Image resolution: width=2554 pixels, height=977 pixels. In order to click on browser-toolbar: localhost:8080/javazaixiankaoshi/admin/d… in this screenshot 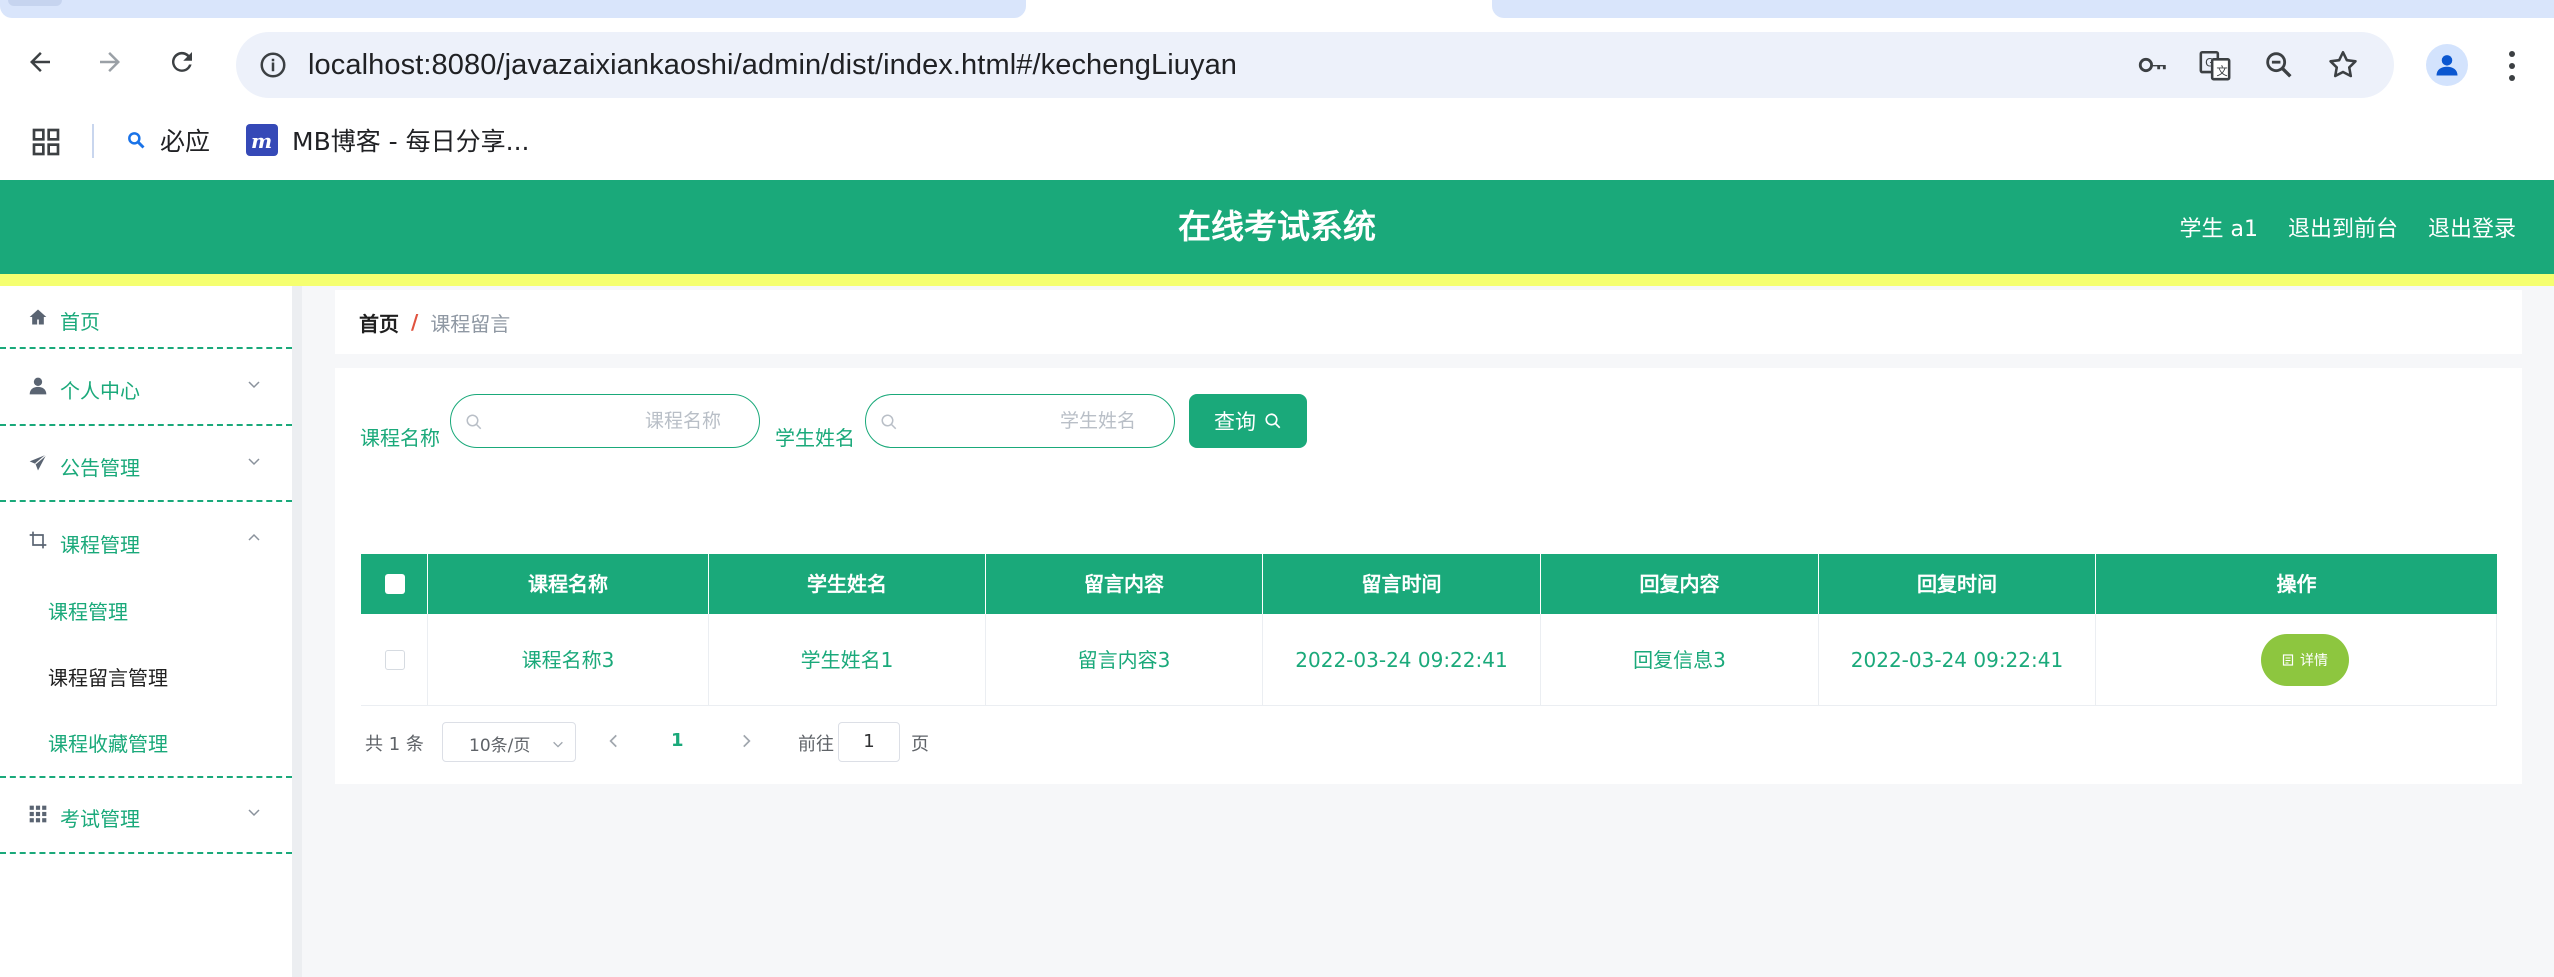, I will do `click(1277, 66)`.